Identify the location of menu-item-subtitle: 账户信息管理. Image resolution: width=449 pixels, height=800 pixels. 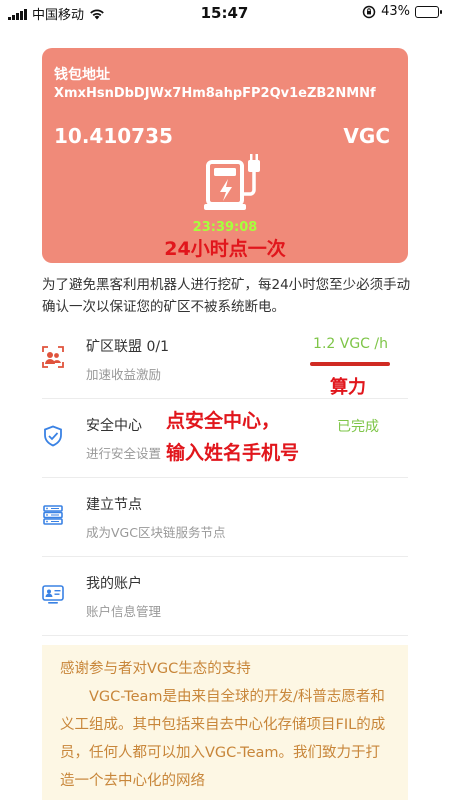
(124, 611).